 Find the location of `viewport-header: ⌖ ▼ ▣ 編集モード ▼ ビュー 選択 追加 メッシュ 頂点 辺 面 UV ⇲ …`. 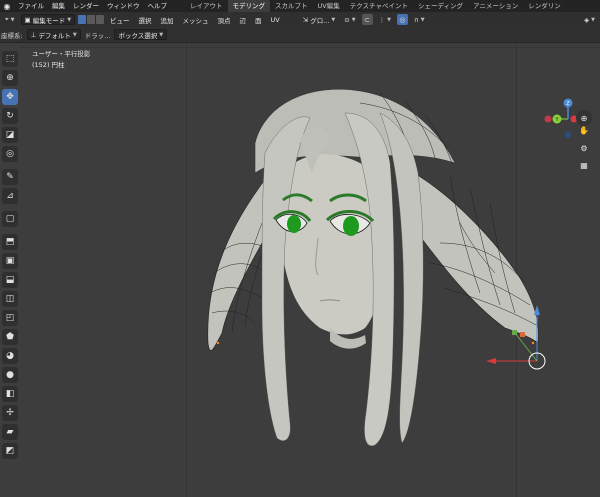

viewport-header: ⌖ ▼ ▣ 編集モード ▼ ビュー 選択 追加 メッシュ 頂点 辺 面 UV ⇲ … is located at coordinates (300, 19).